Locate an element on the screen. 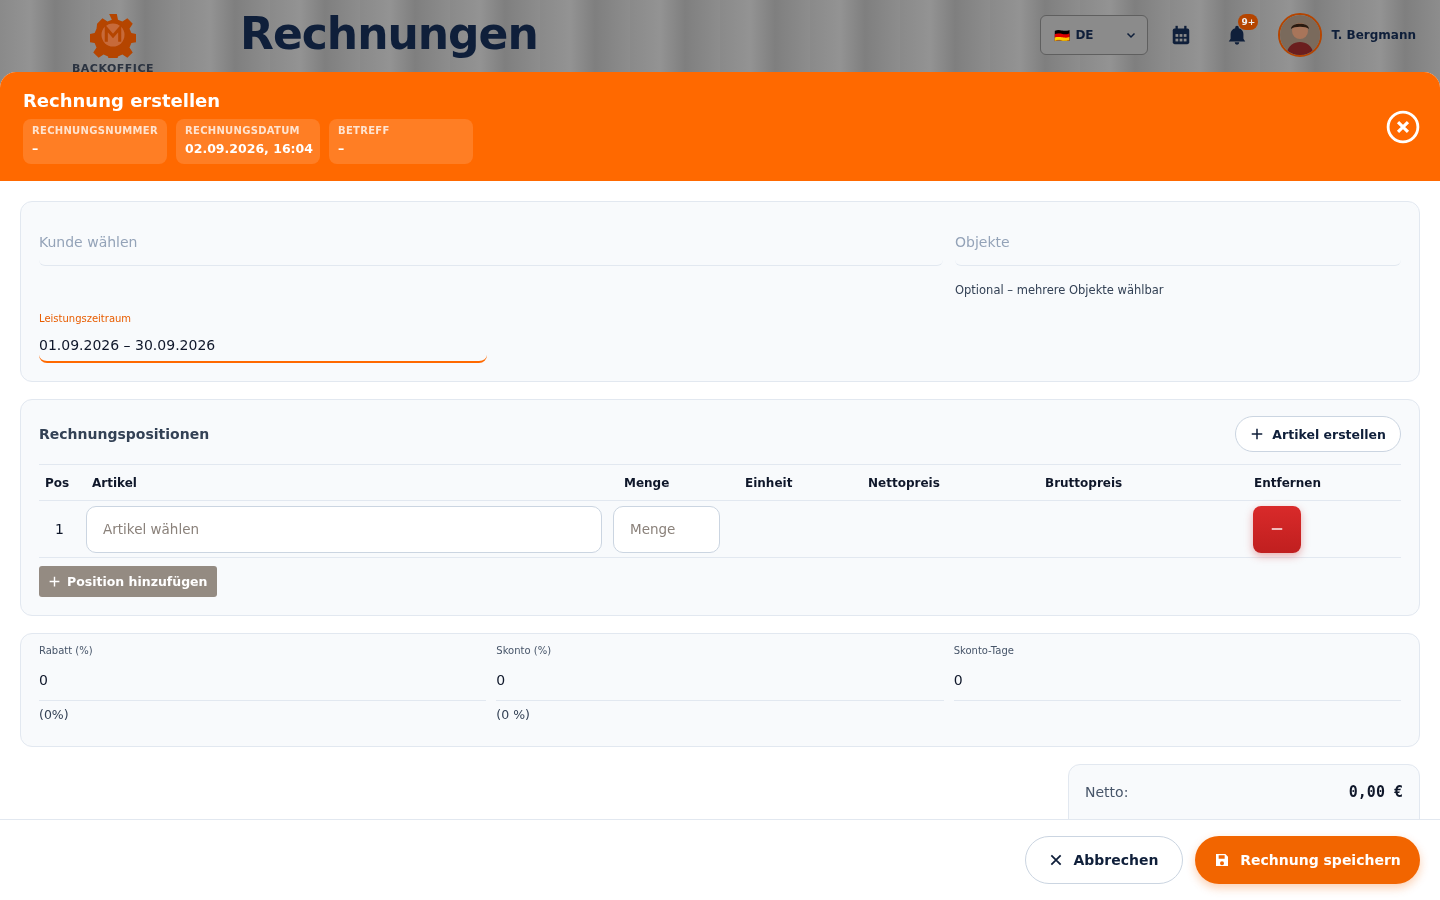  total-value: 0,00 € is located at coordinates (1375, 792).